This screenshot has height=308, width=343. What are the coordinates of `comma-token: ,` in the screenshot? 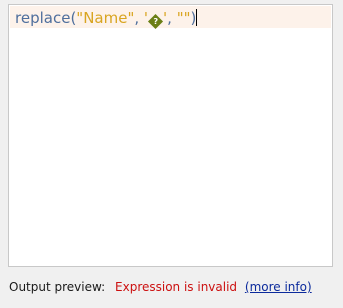 It's located at (139, 18).